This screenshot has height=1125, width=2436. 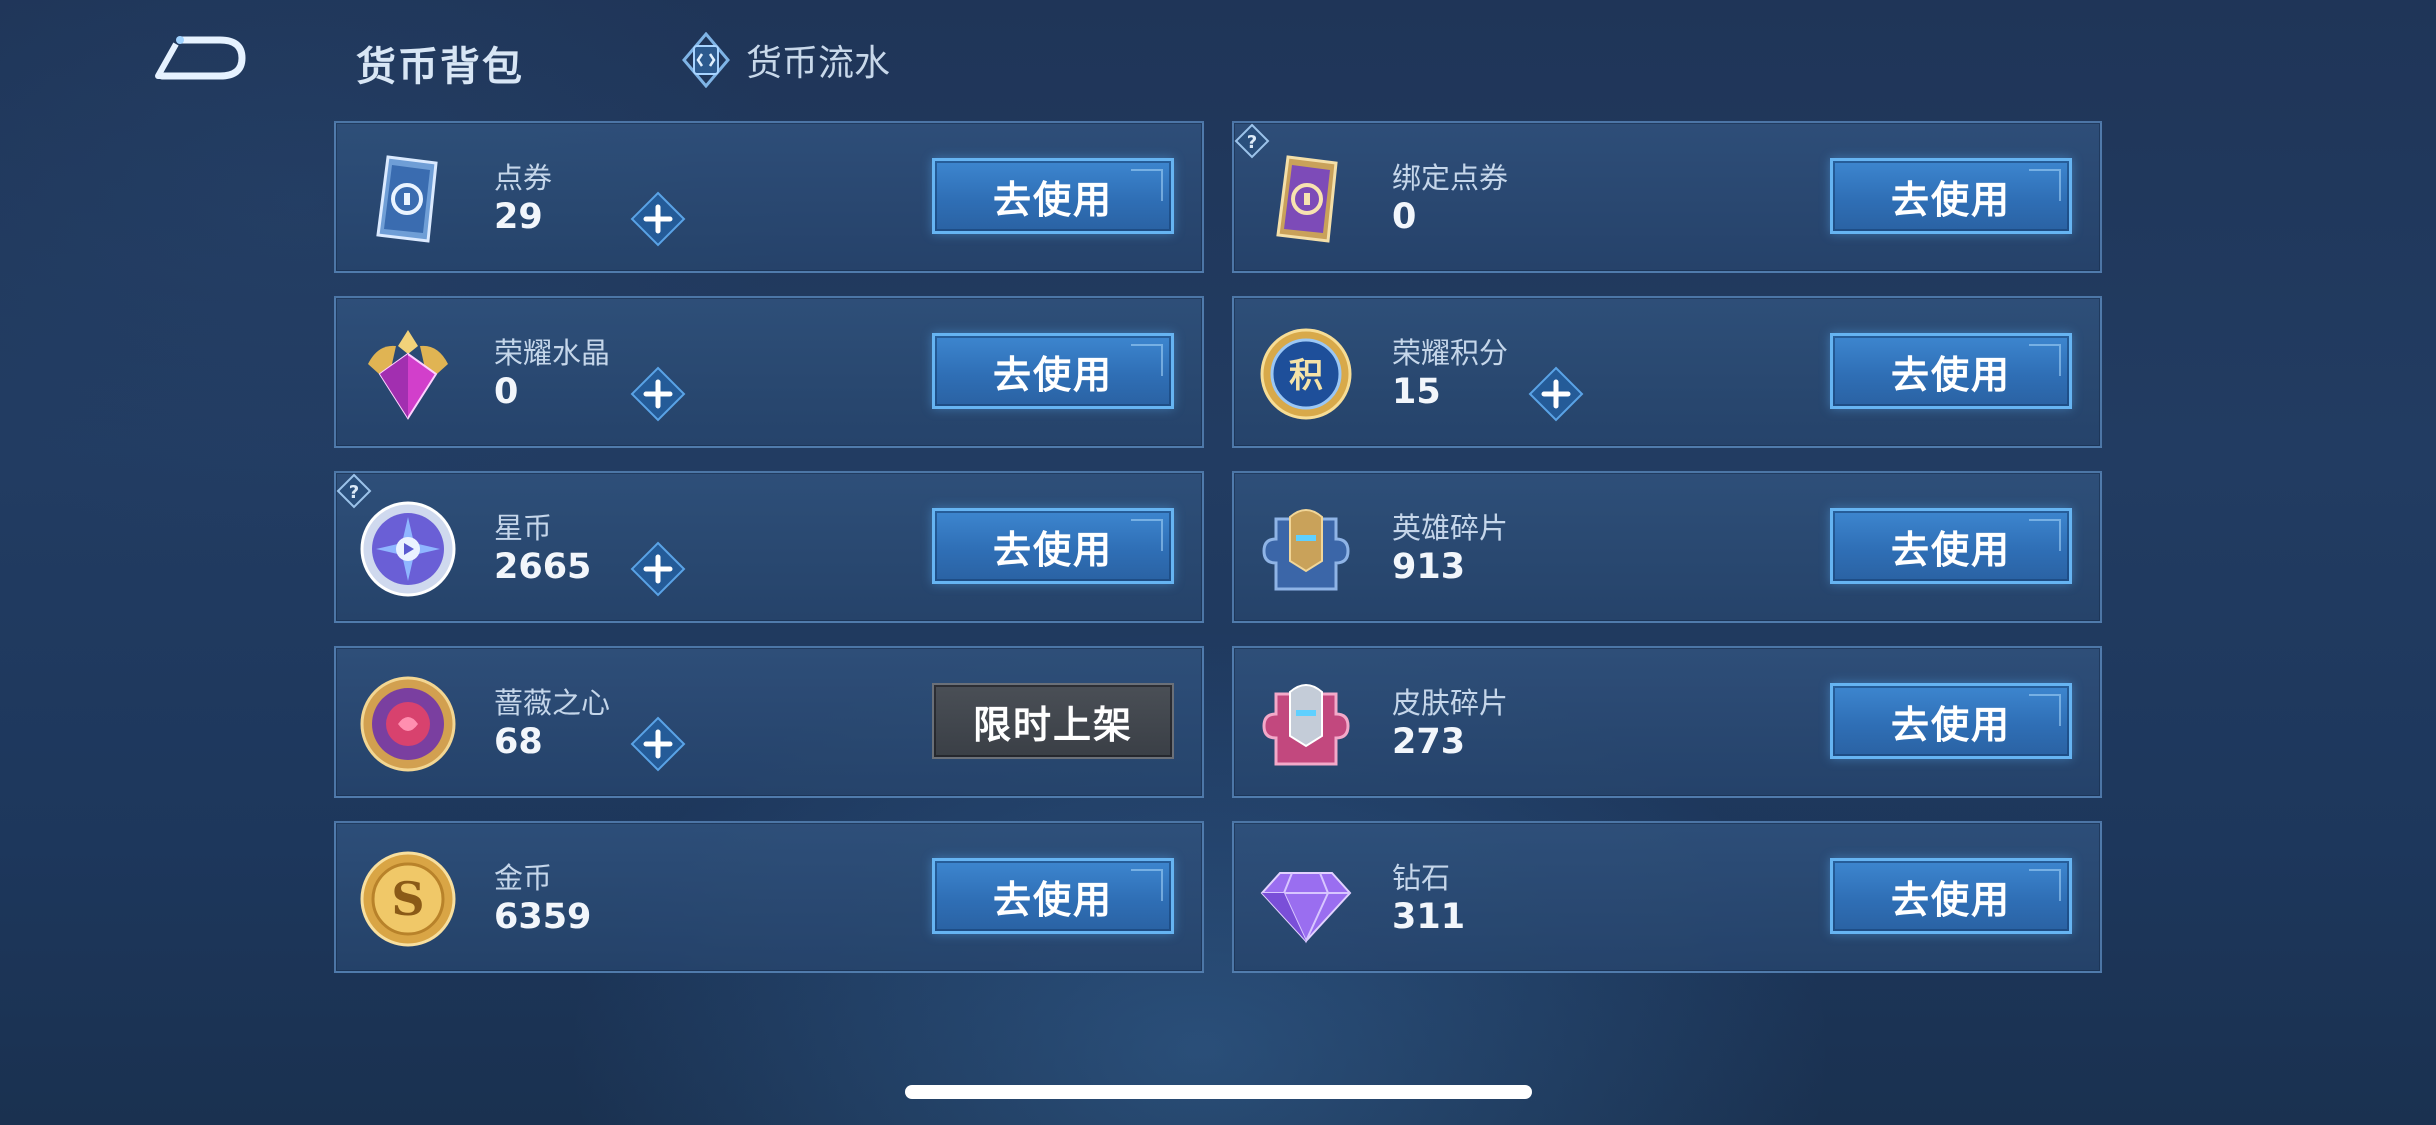 I want to click on star-coin-icon, so click(x=408, y=549).